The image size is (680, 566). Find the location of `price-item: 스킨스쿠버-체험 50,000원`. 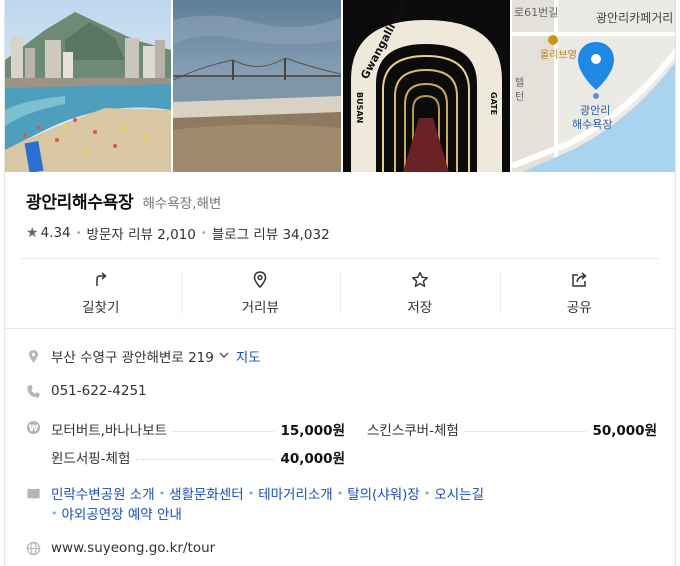

price-item: 스킨스쿠버-체험 50,000원 is located at coordinates (512, 429).